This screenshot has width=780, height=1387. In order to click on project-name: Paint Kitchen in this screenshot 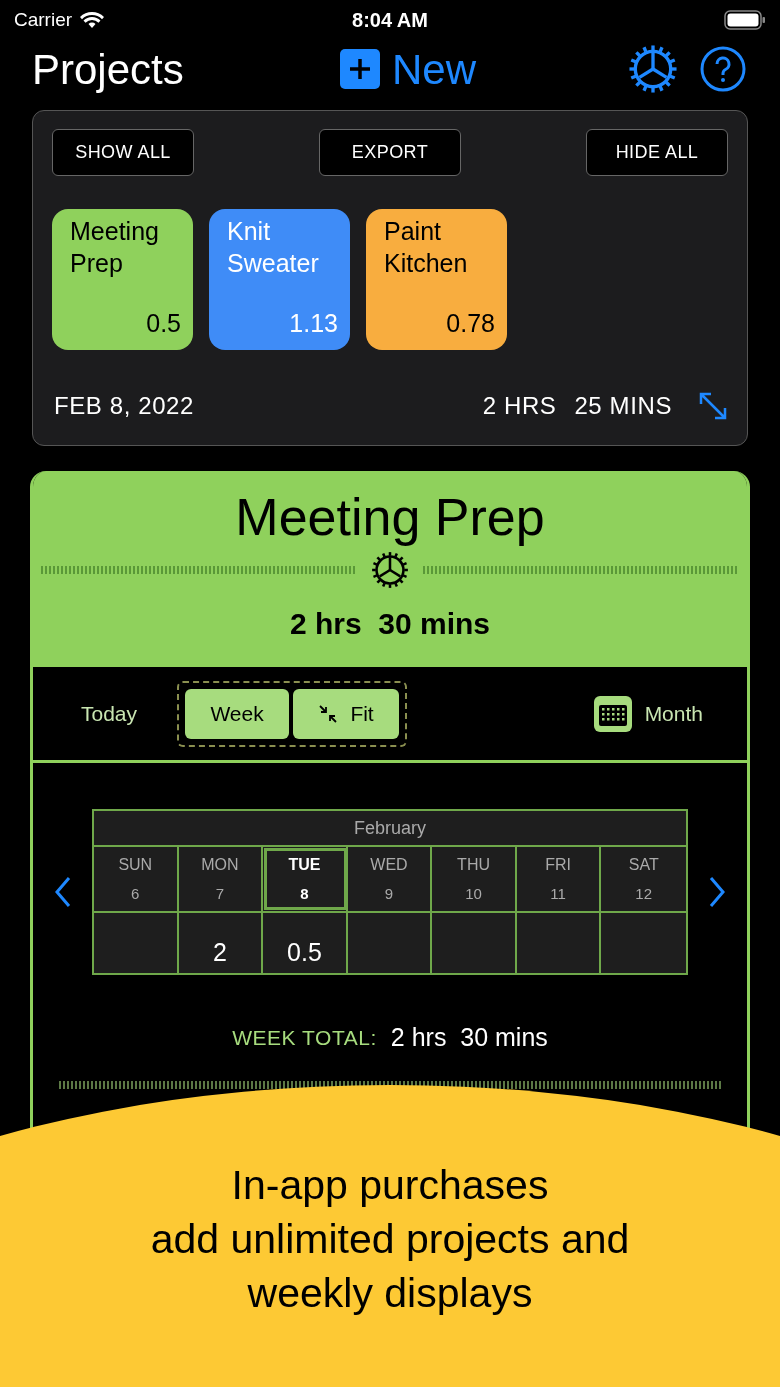, I will do `click(426, 247)`.